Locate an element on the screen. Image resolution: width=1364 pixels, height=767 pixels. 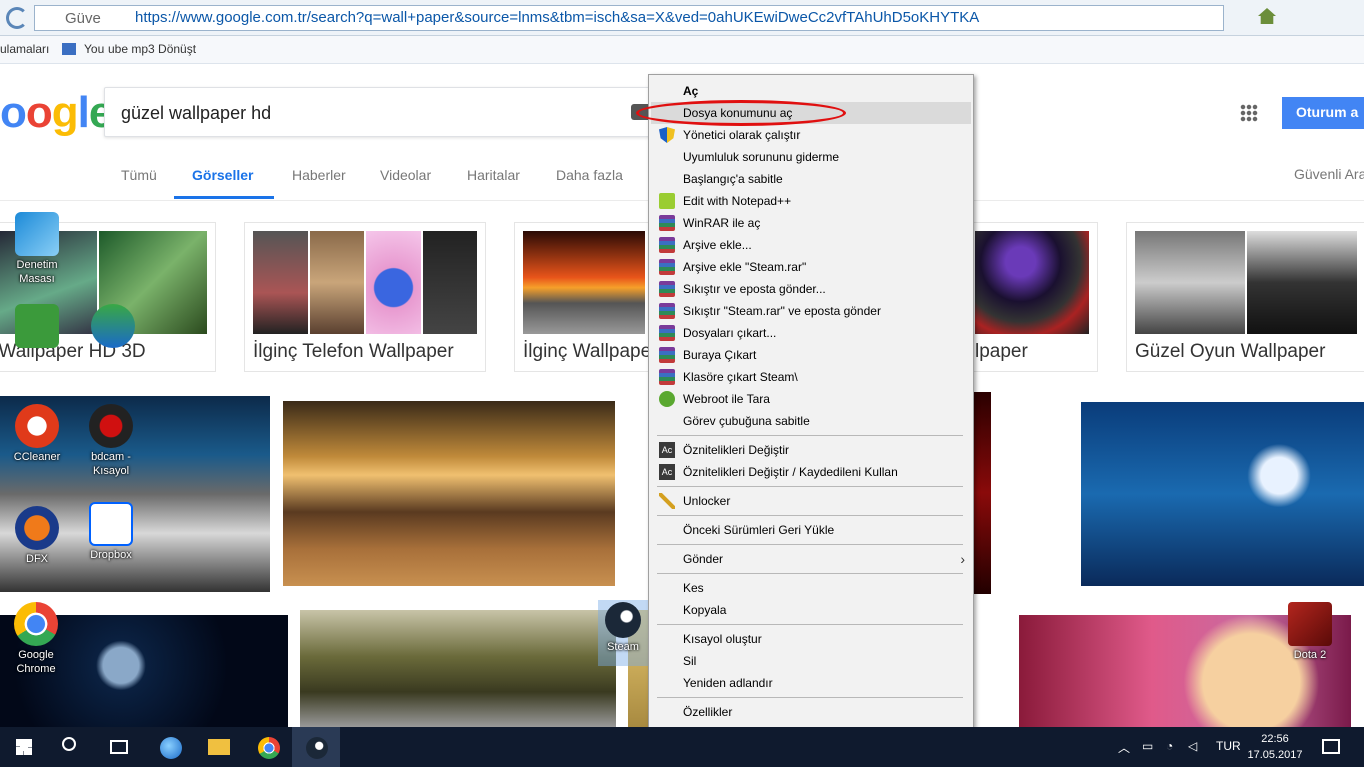
menu-item-extract-to-folder: Klasöre çıkart Steam\ is located at coordinates (811, 377).